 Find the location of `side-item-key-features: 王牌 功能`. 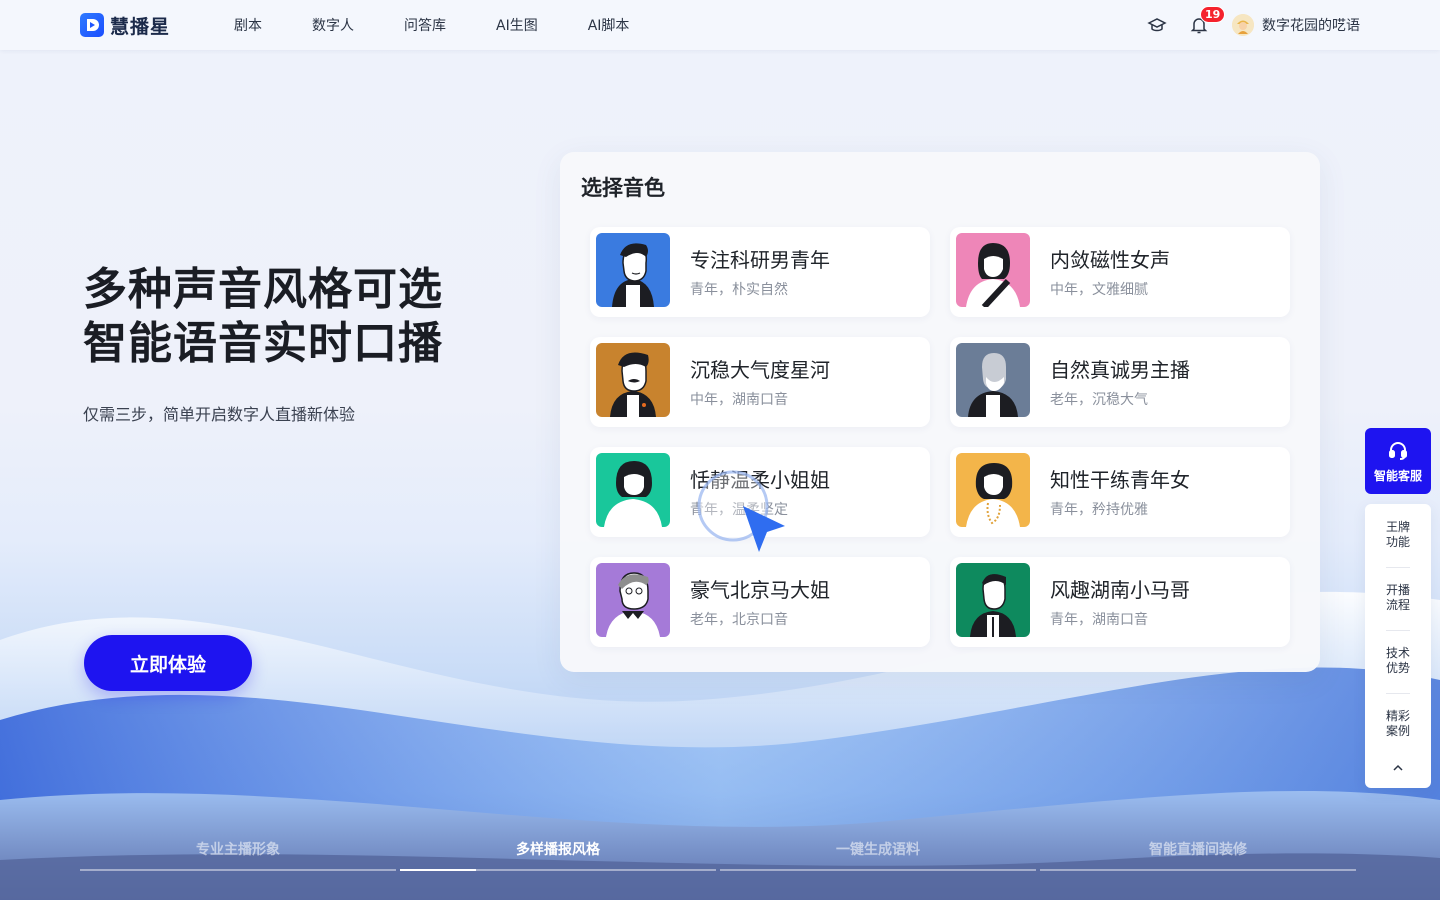

side-item-key-features: 王牌 功能 is located at coordinates (1398, 535).